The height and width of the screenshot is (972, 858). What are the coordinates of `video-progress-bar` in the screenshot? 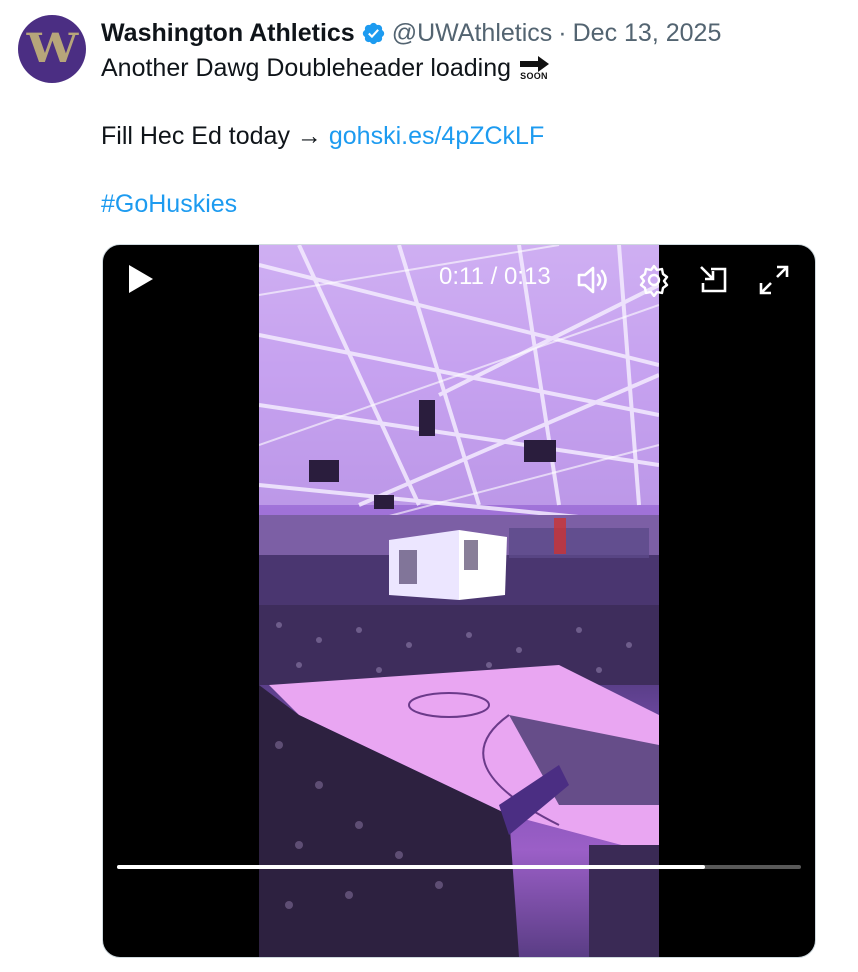 It's located at (459, 867).